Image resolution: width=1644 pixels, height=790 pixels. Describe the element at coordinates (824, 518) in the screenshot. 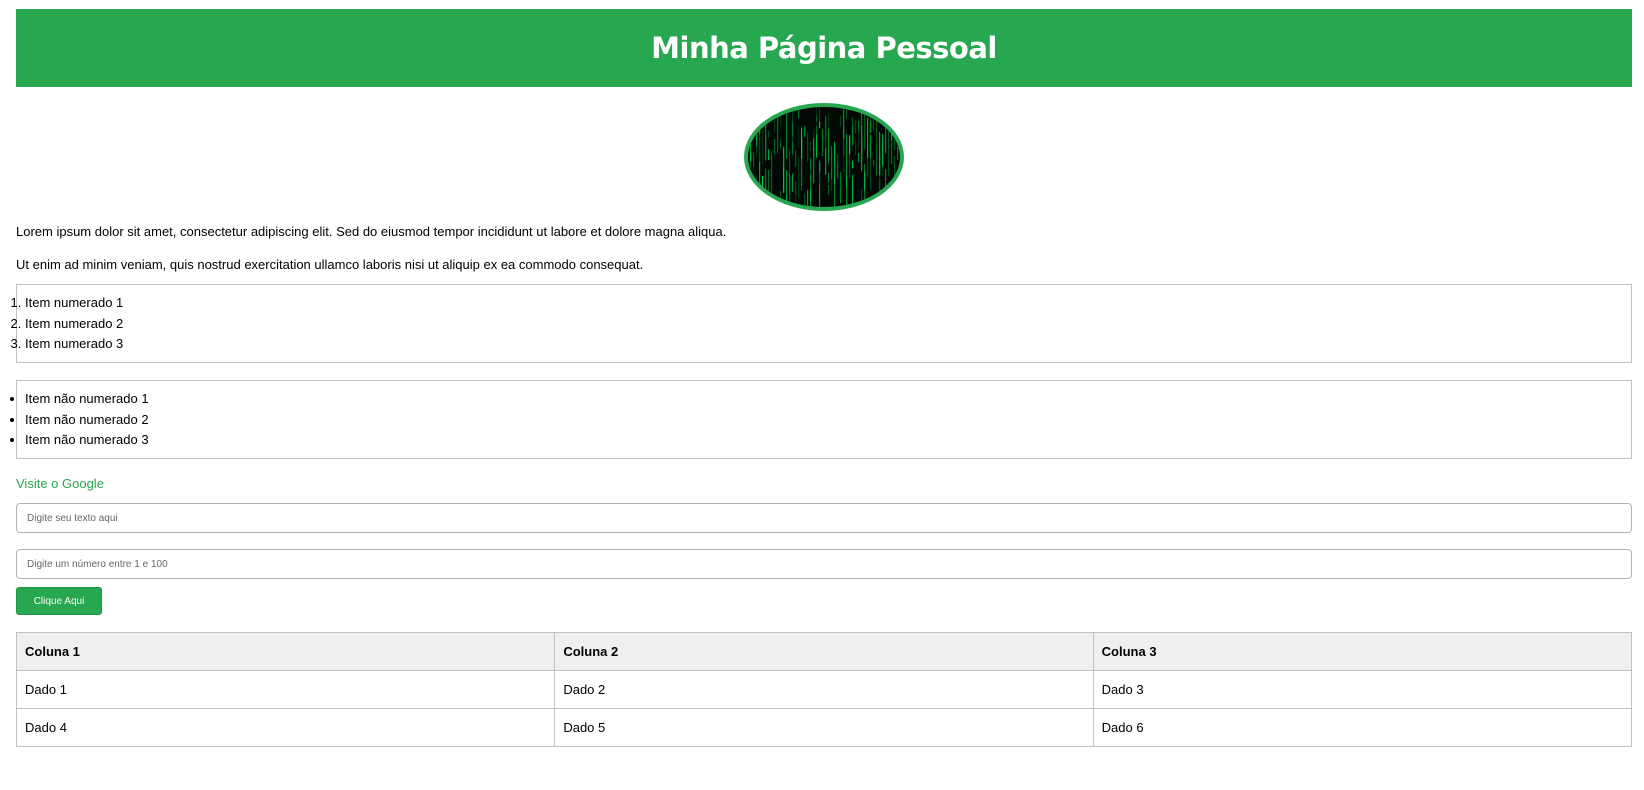

I see `text-input` at that location.